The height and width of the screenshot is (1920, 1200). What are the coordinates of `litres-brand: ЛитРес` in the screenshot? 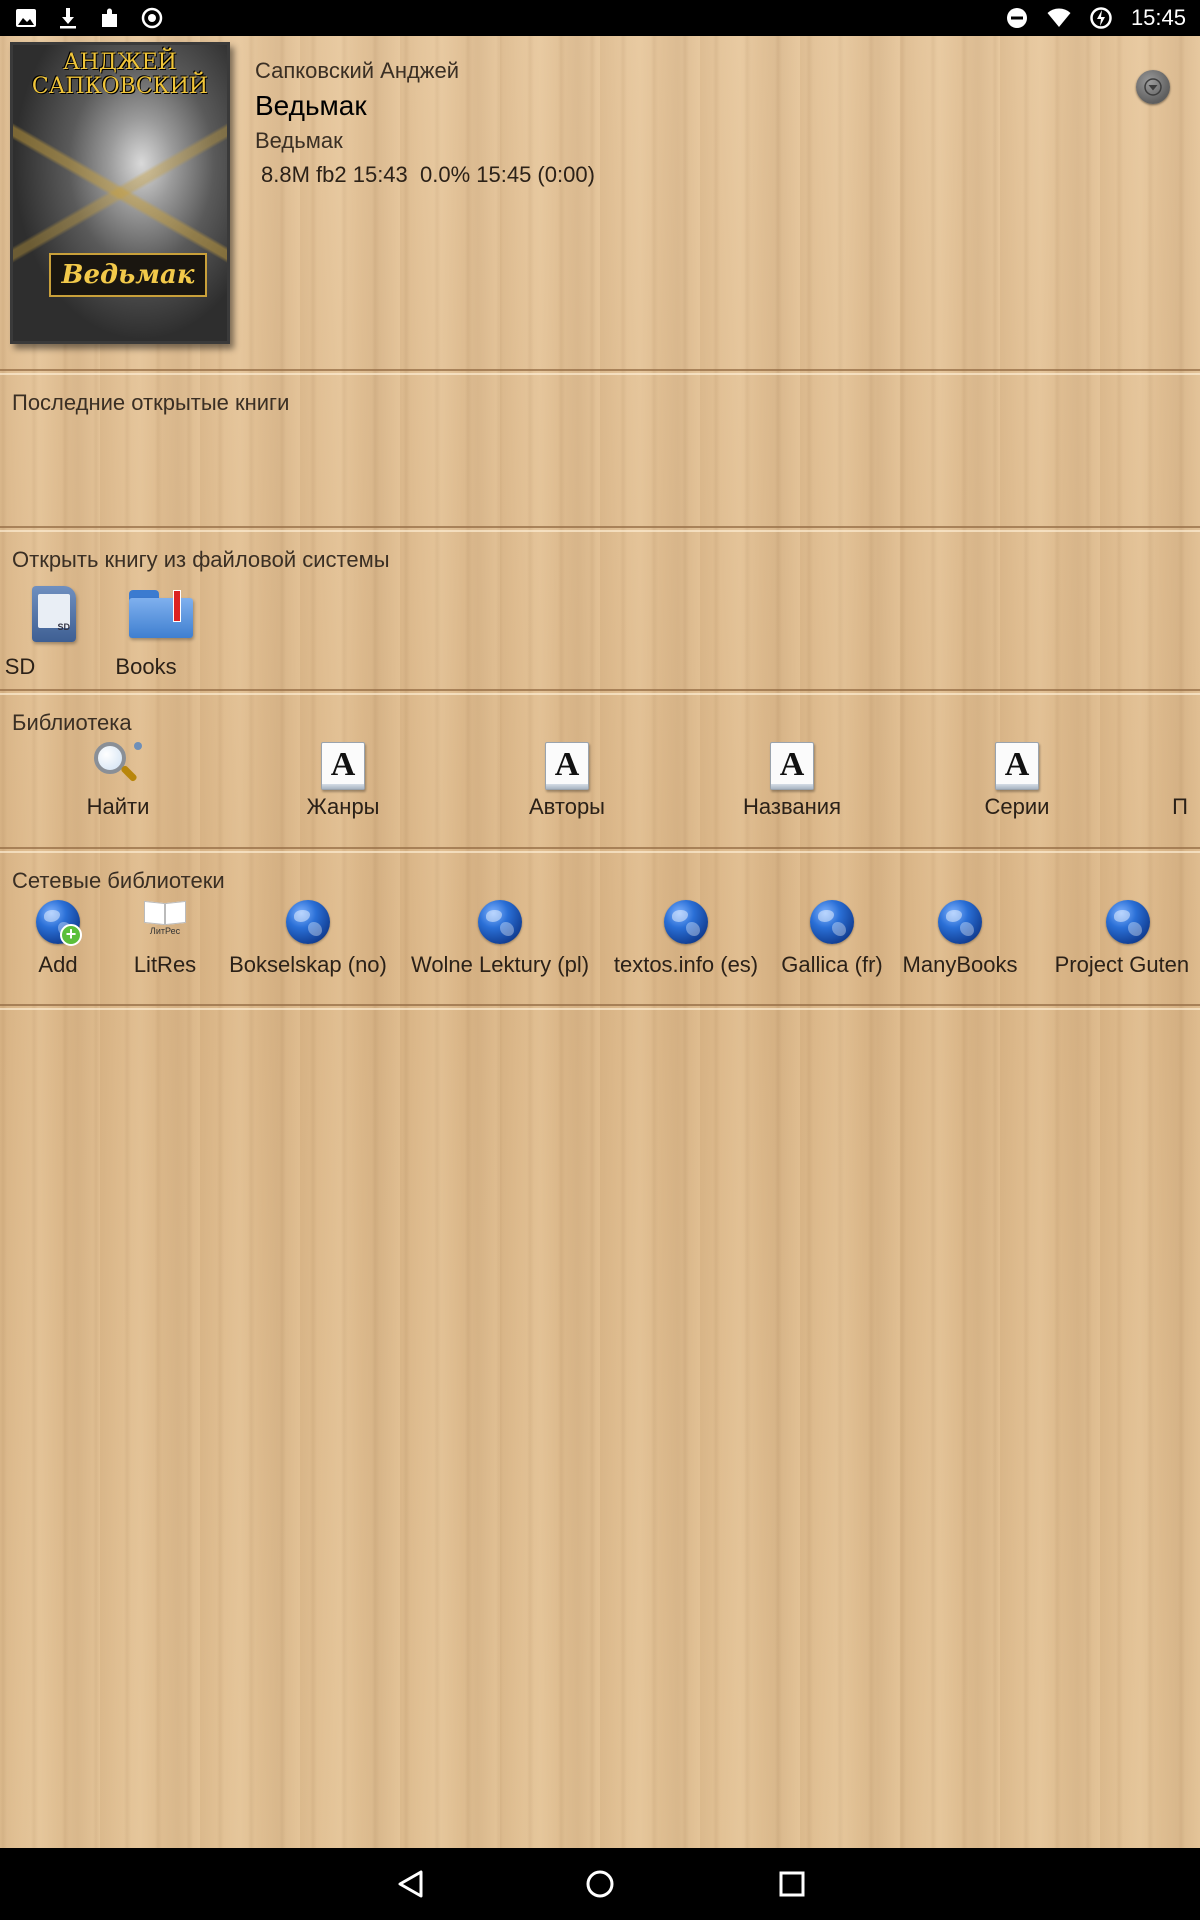 It's located at (165, 931).